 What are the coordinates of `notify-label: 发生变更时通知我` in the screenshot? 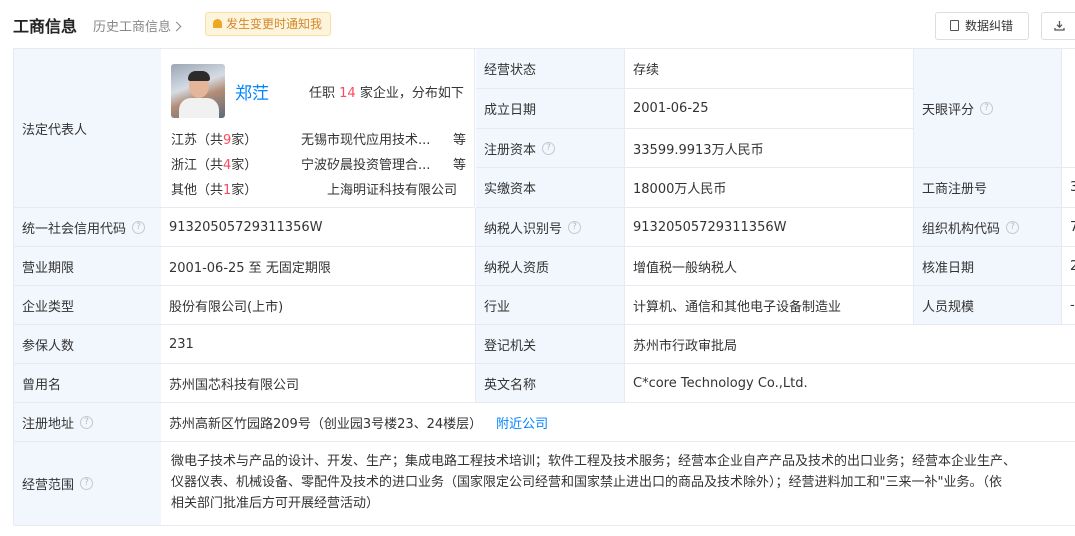 It's located at (274, 24).